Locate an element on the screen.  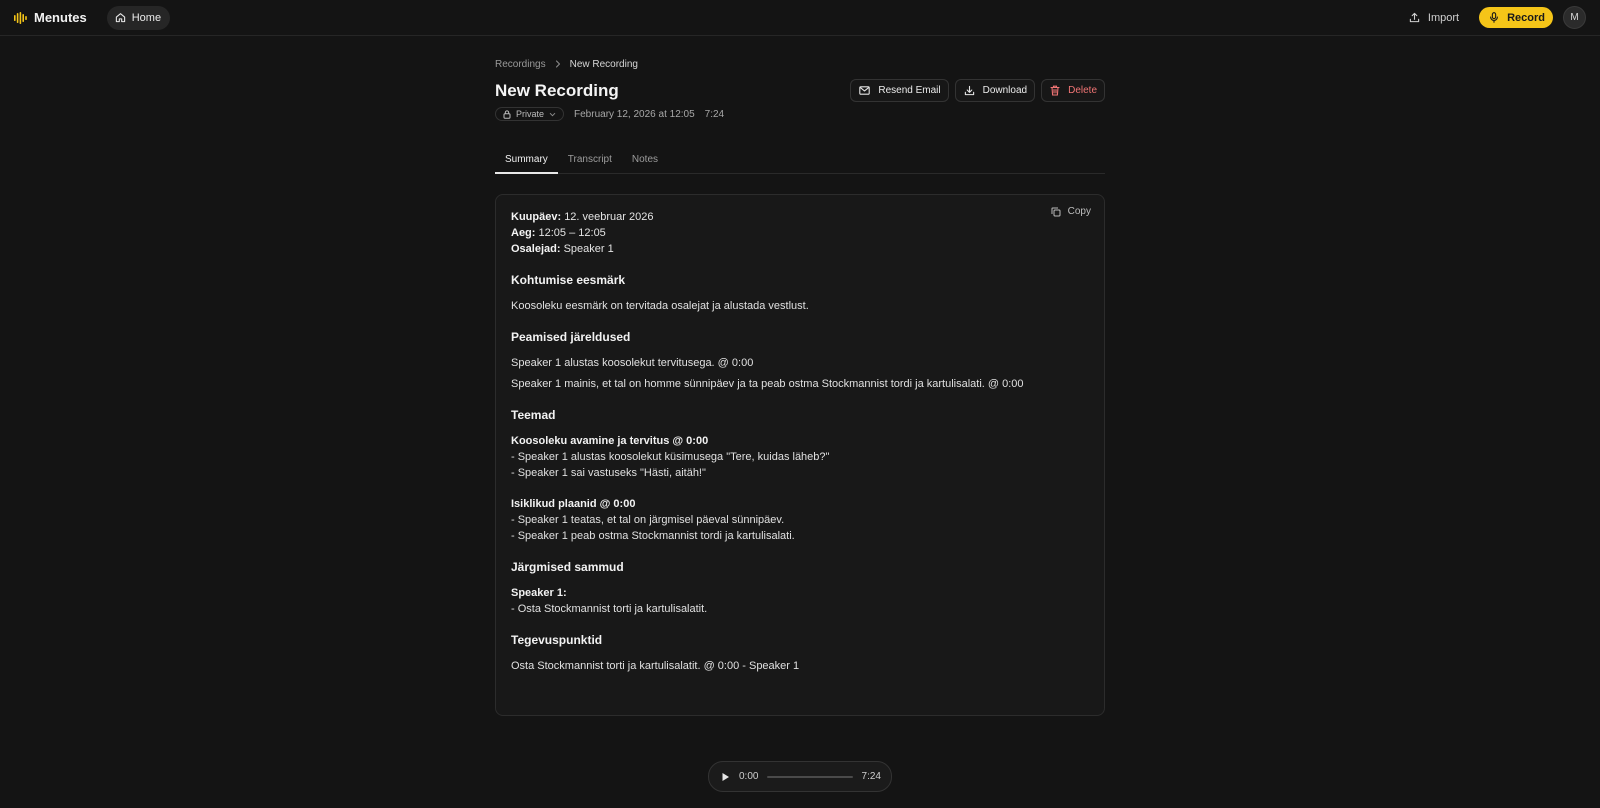
section-heading-next-steps: Järgmised sammud is located at coordinates (567, 567).